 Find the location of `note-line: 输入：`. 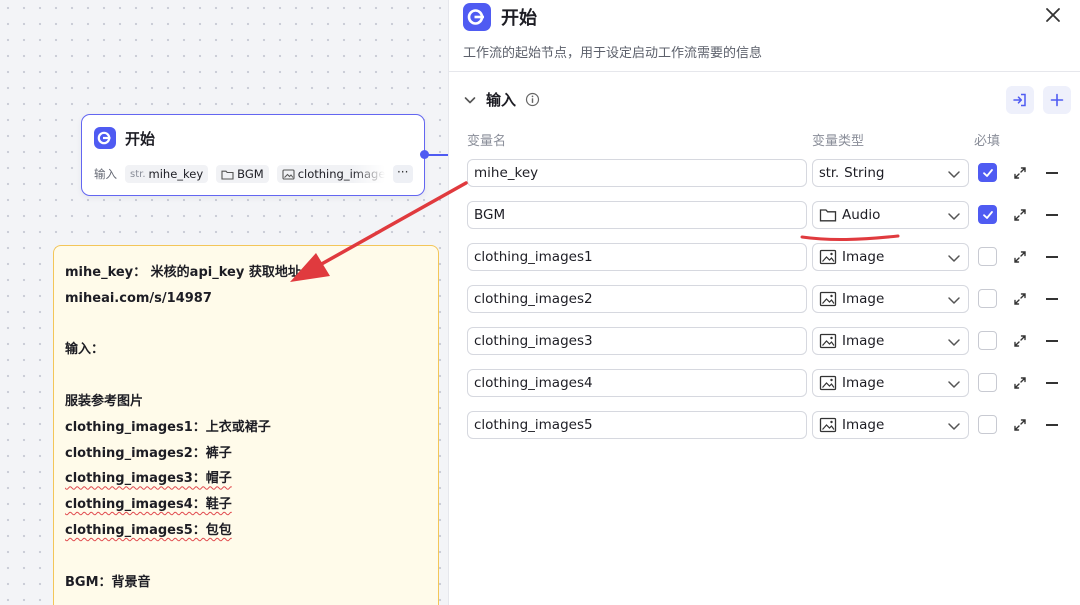

note-line: 输入： is located at coordinates (85, 350).